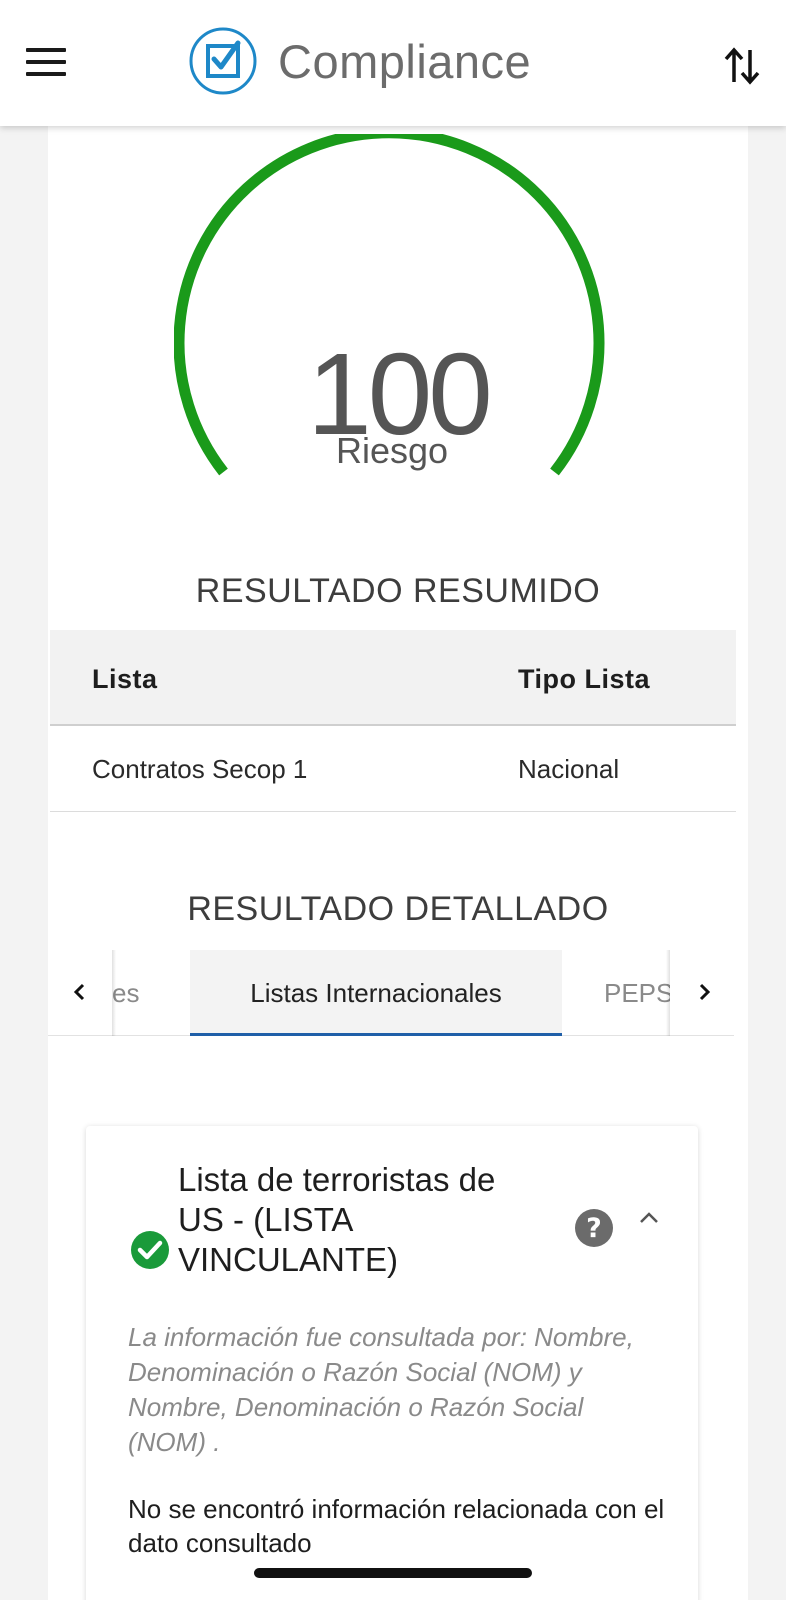 Image resolution: width=786 pixels, height=1600 pixels. What do you see at coordinates (393, 769) in the screenshot?
I see `table-row: Contratos Secop 1 Nacional` at bounding box center [393, 769].